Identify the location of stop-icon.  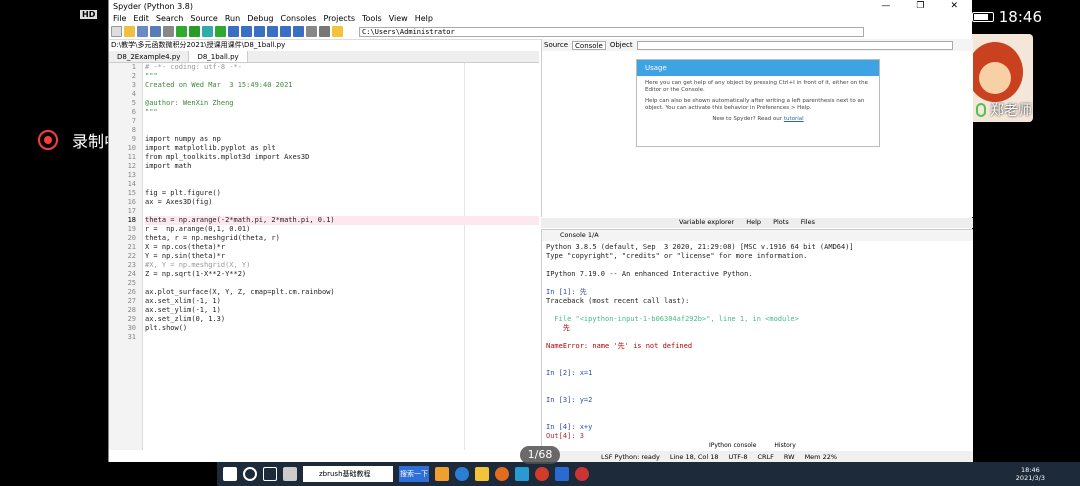
(298, 31).